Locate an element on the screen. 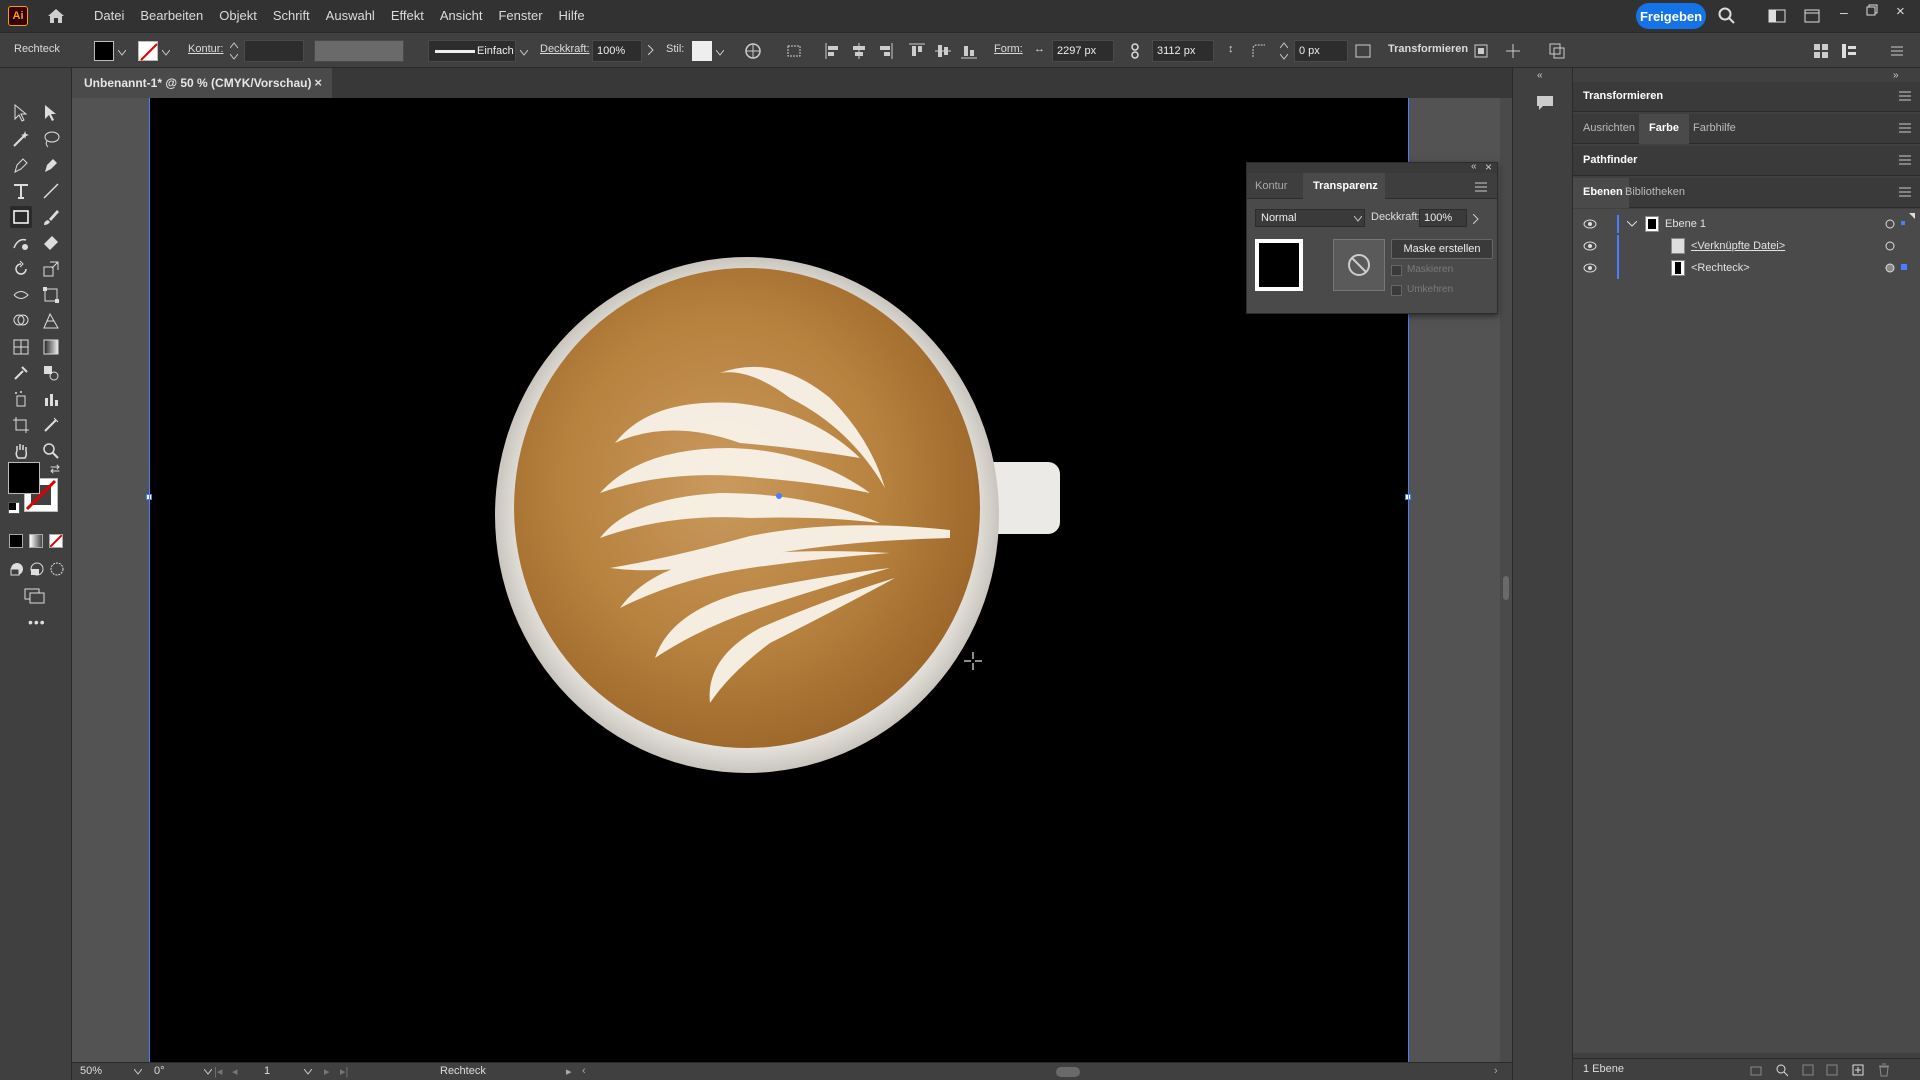 The image size is (1920, 1080). menu-schrift: Schrift is located at coordinates (291, 16).